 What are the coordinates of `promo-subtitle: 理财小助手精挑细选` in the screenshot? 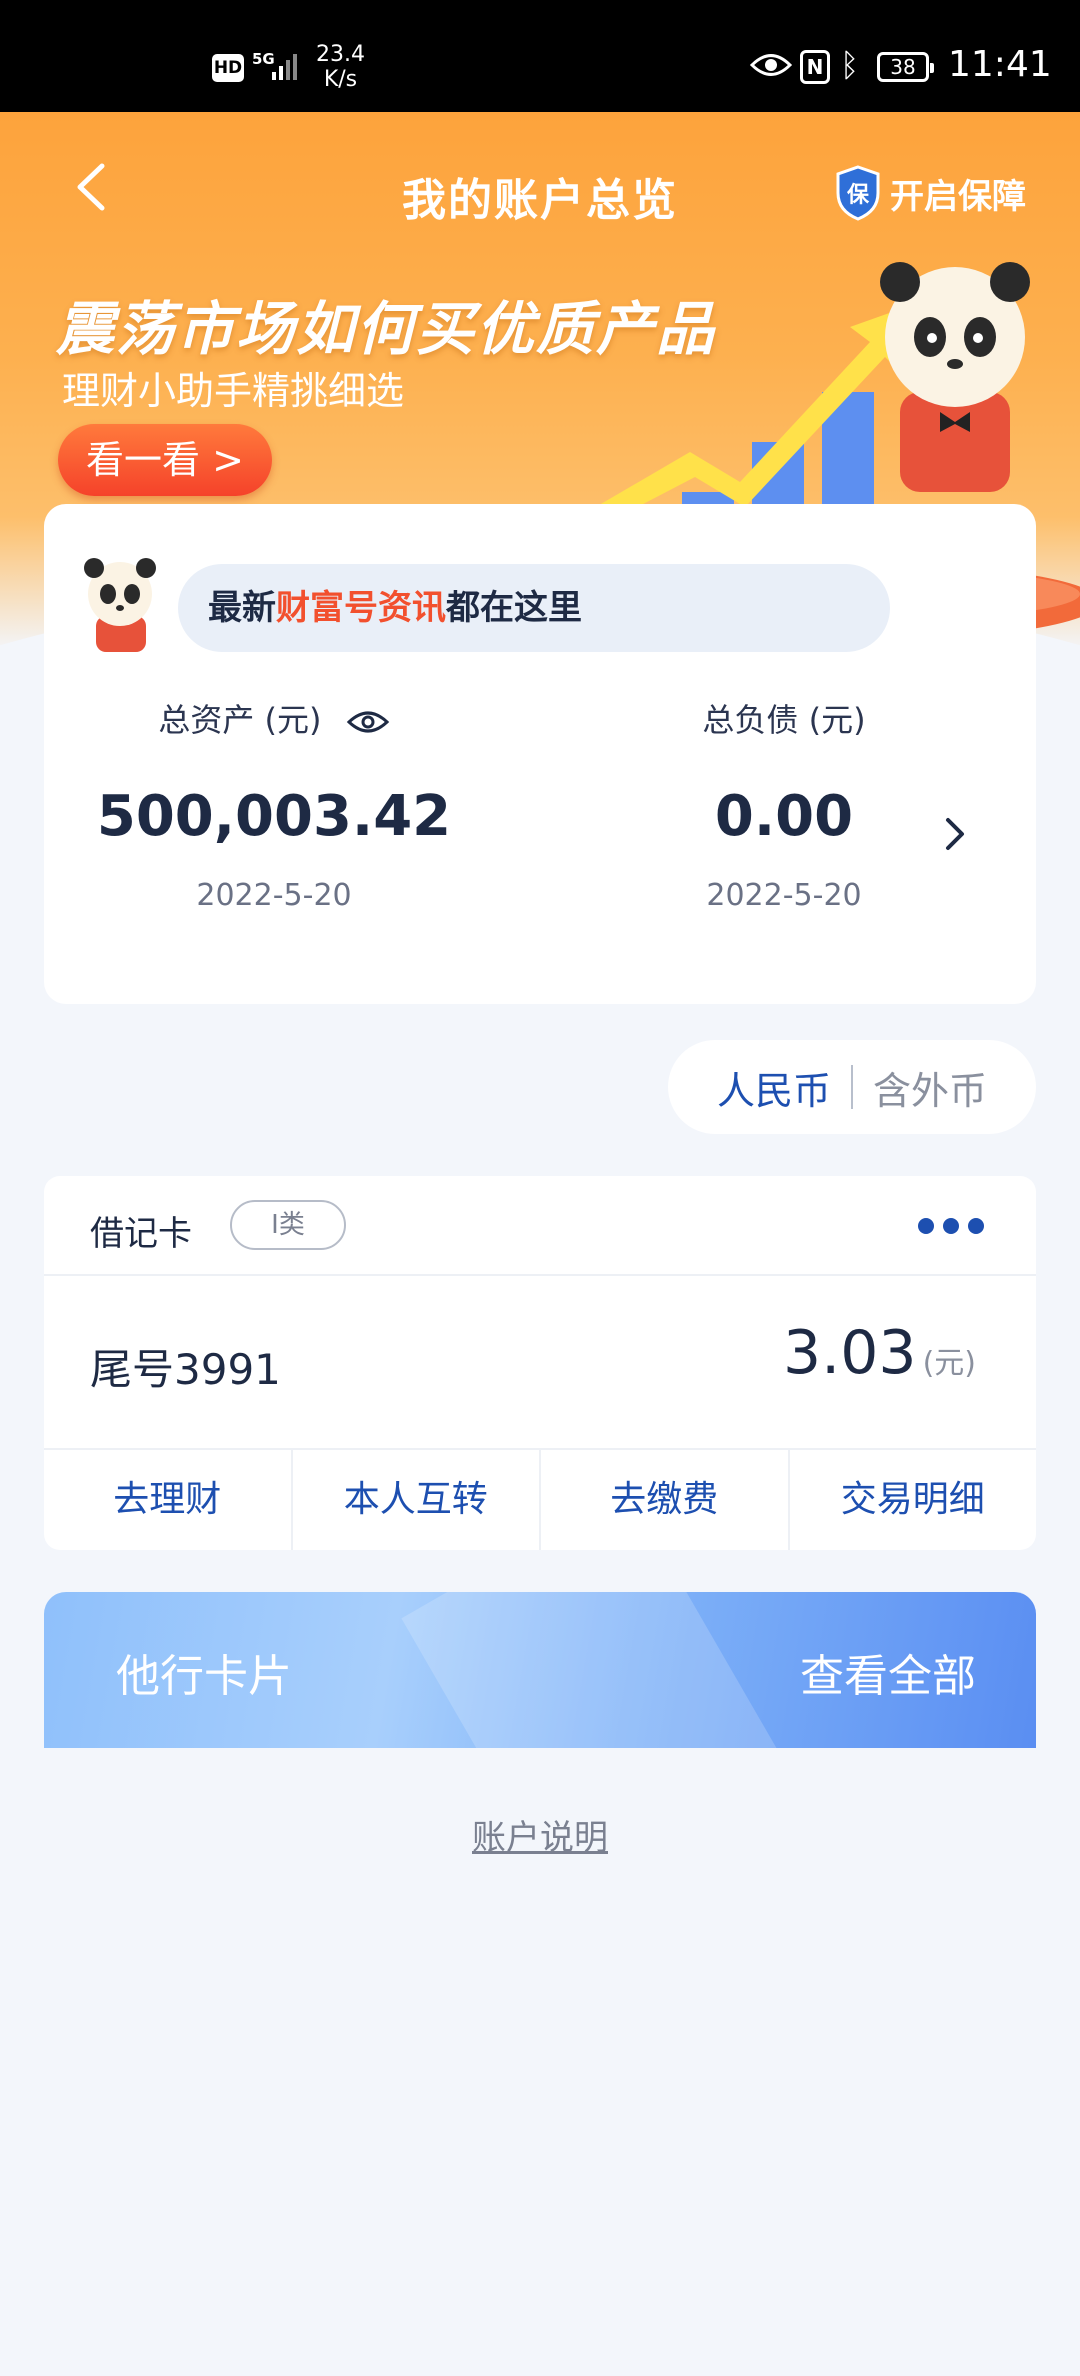 It's located at (233, 391).